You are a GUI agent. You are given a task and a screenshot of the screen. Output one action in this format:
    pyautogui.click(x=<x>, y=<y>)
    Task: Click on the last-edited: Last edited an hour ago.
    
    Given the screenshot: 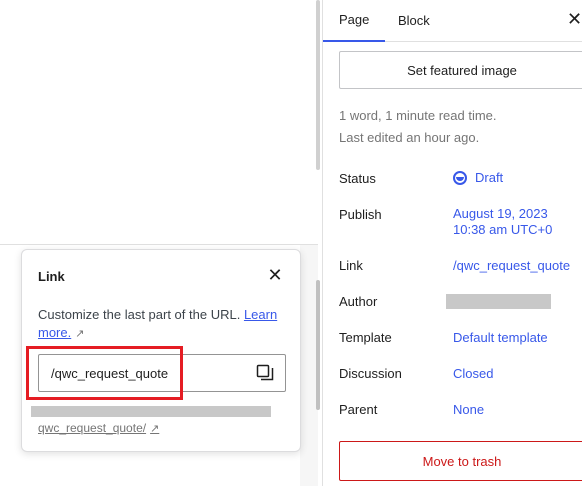 What is the action you would take?
    pyautogui.click(x=409, y=137)
    